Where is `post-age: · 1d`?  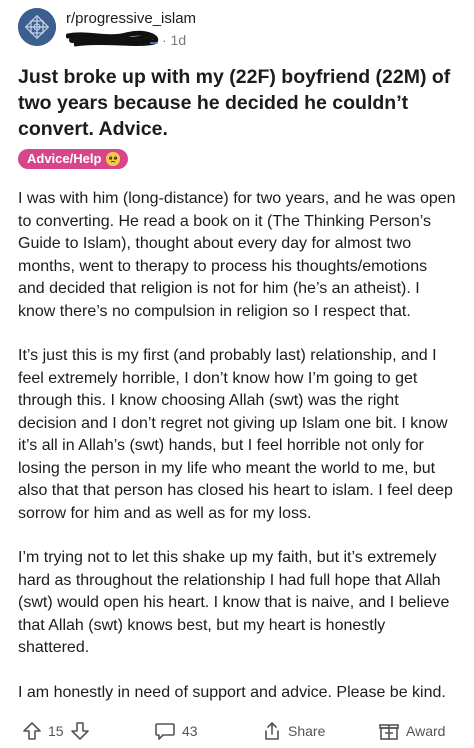 post-age: · 1d is located at coordinates (174, 40).